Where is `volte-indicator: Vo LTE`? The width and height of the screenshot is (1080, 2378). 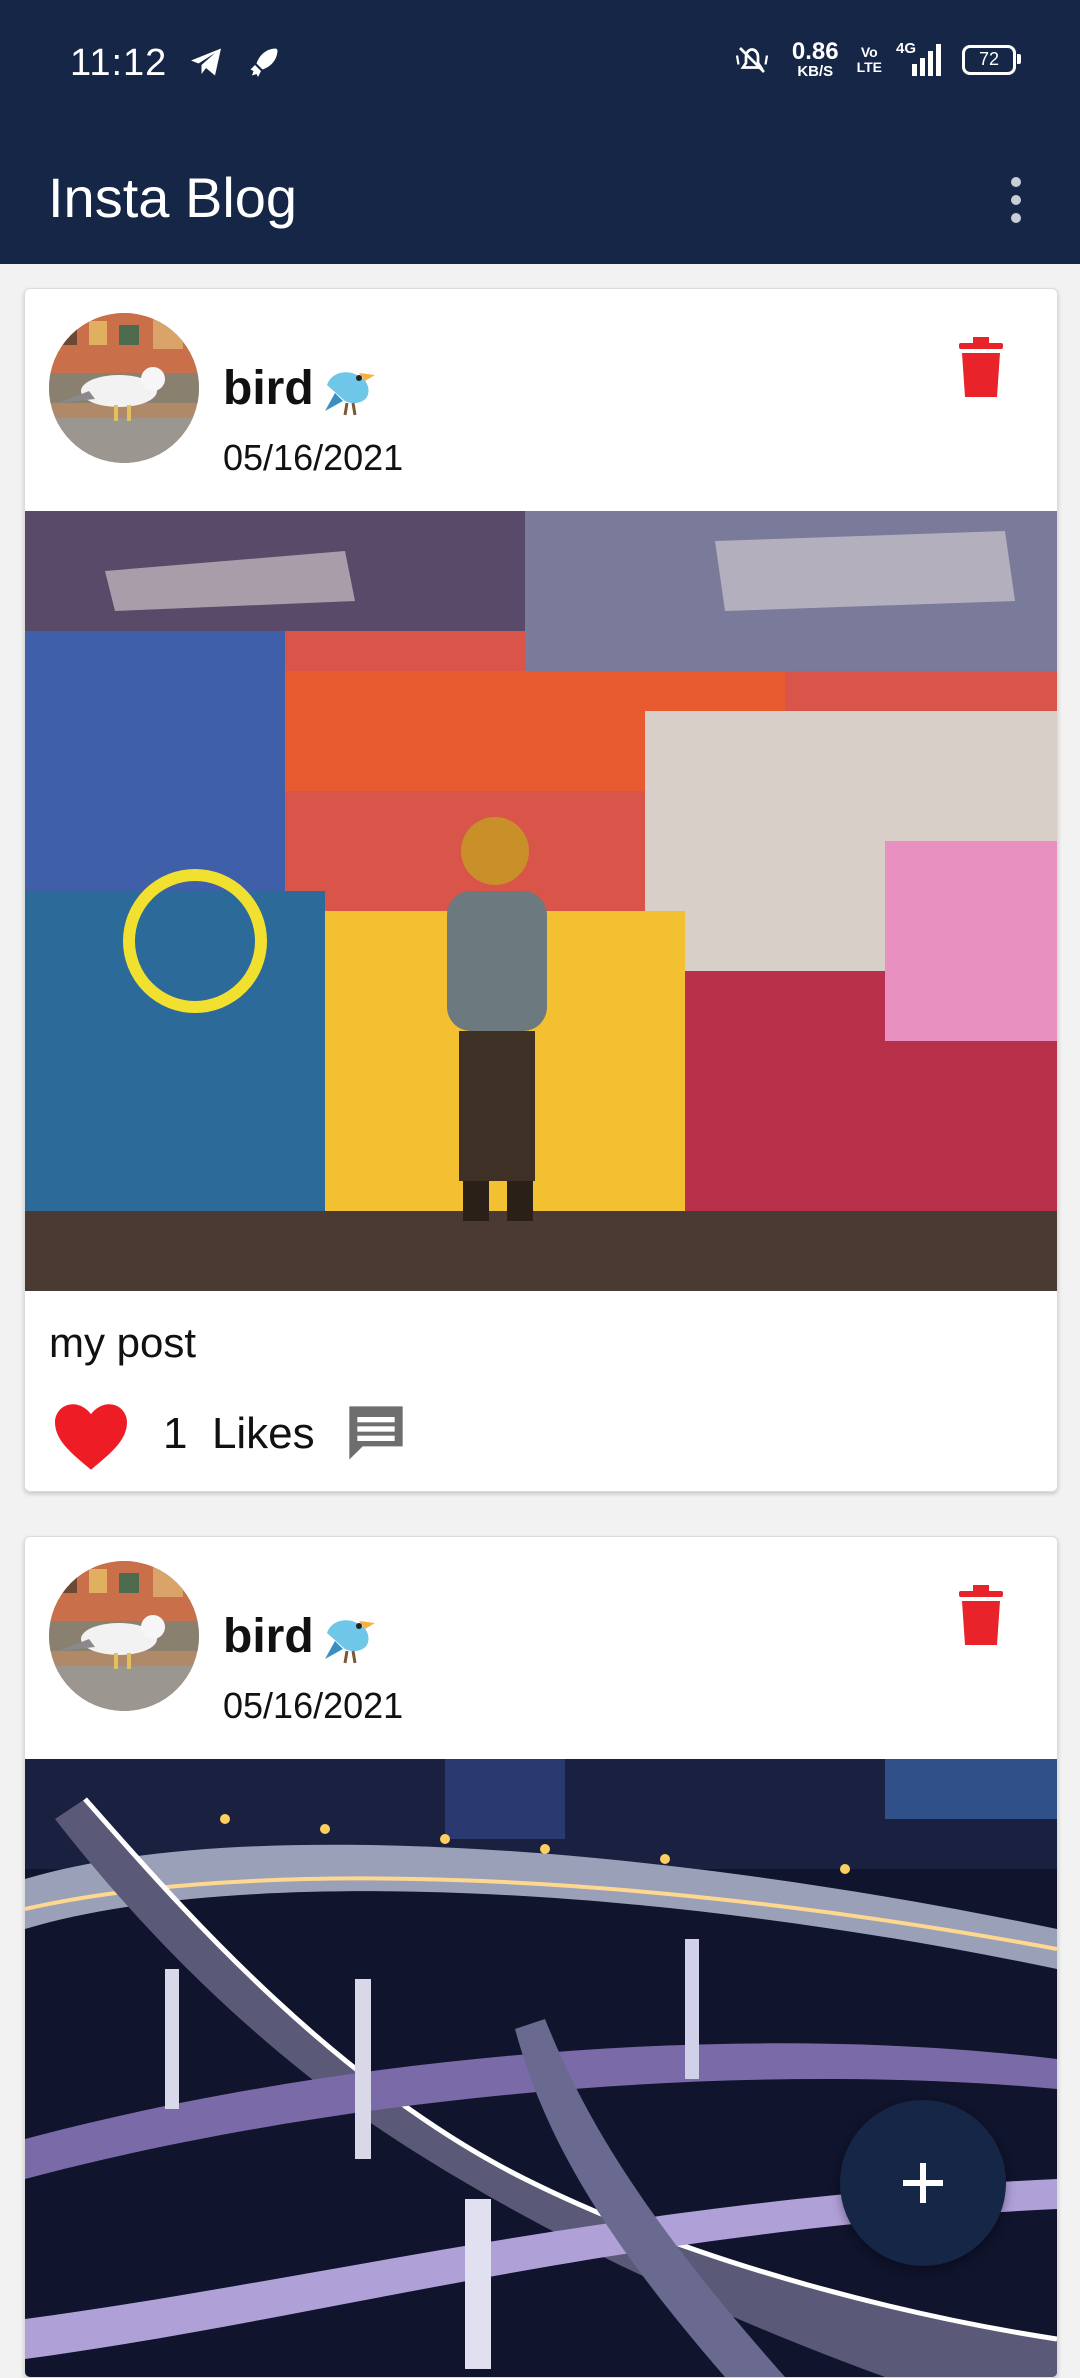
volte-indicator: Vo LTE is located at coordinates (869, 59).